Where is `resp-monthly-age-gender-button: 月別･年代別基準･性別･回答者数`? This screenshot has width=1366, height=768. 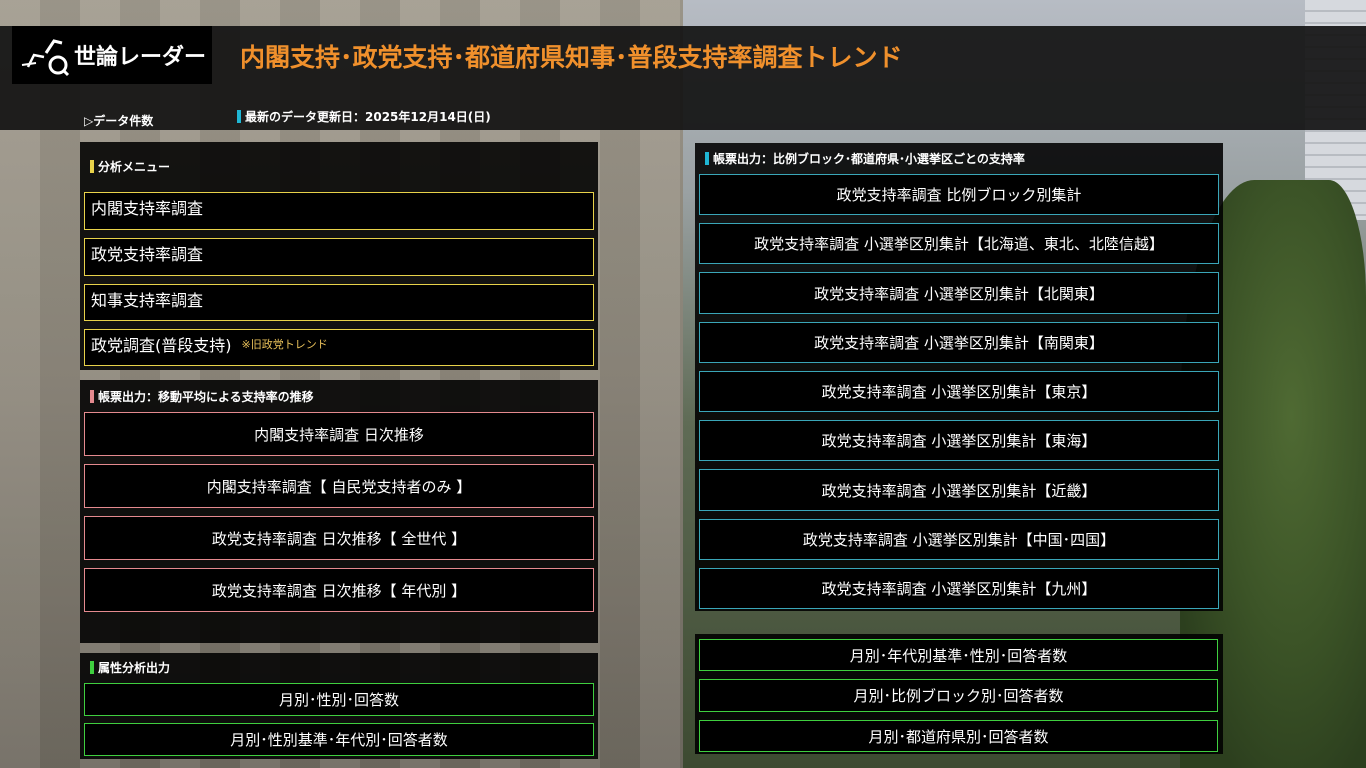
resp-monthly-age-gender-button: 月別･年代別基準･性別･回答者数 is located at coordinates (958, 655).